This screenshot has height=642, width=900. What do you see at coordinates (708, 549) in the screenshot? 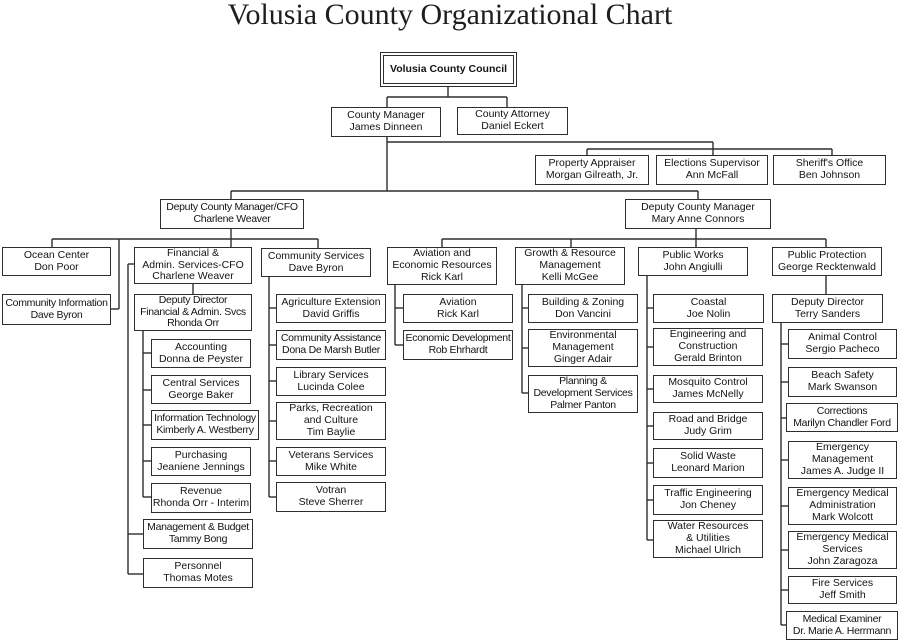
I see `box-name: Michael Ulrich` at bounding box center [708, 549].